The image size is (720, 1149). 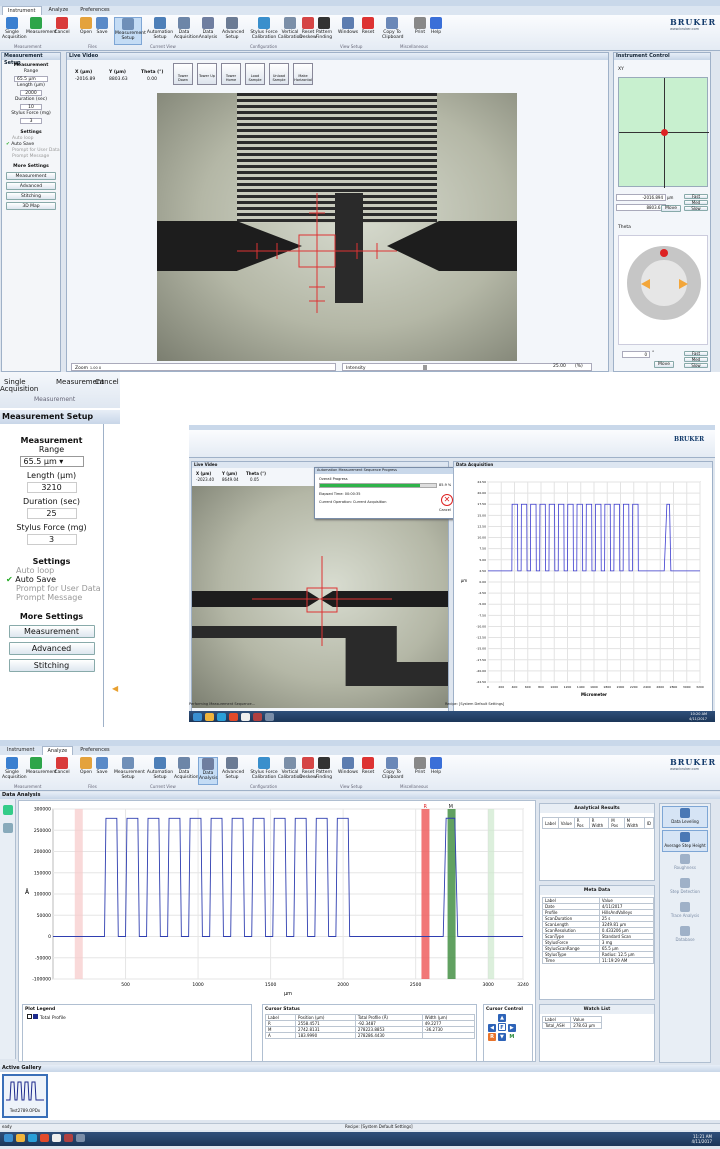 What do you see at coordinates (696, 202) in the screenshot?
I see `speed-med: Med` at bounding box center [696, 202].